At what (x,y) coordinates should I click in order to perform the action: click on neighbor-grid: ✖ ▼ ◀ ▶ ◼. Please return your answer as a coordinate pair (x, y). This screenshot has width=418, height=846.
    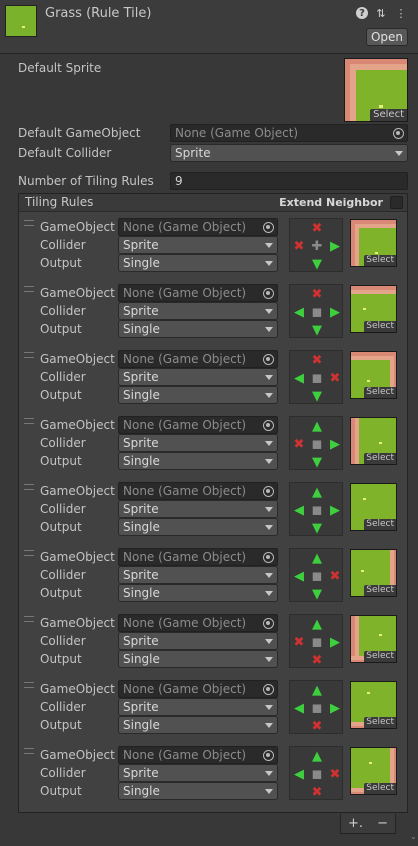
    Looking at the image, I should click on (316, 311).